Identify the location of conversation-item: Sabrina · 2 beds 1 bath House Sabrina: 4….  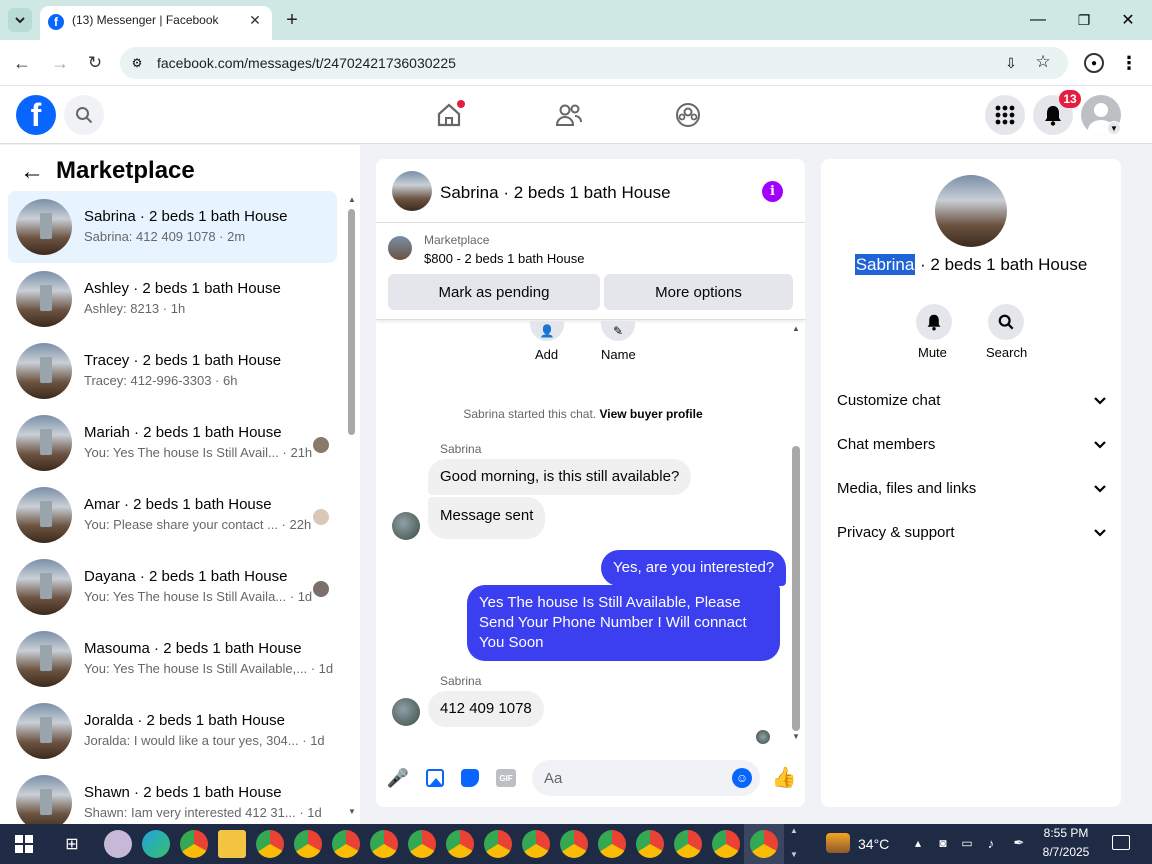
(172, 227).